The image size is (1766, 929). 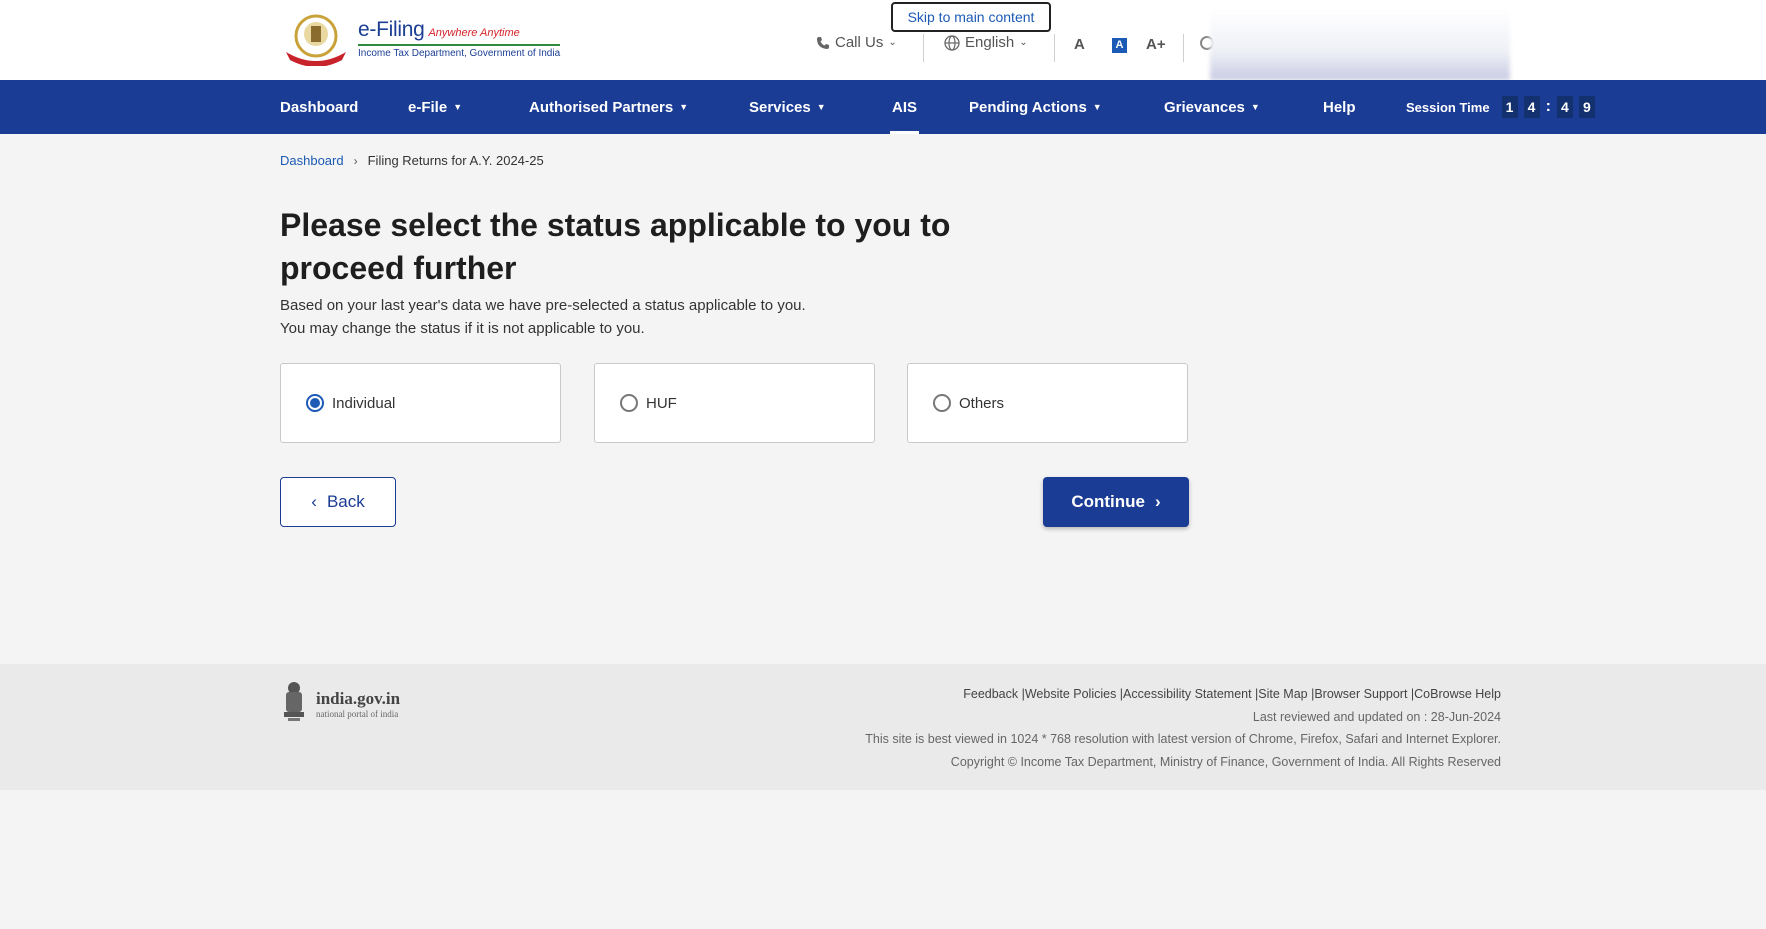 I want to click on session-label: Session Time, so click(x=1448, y=107).